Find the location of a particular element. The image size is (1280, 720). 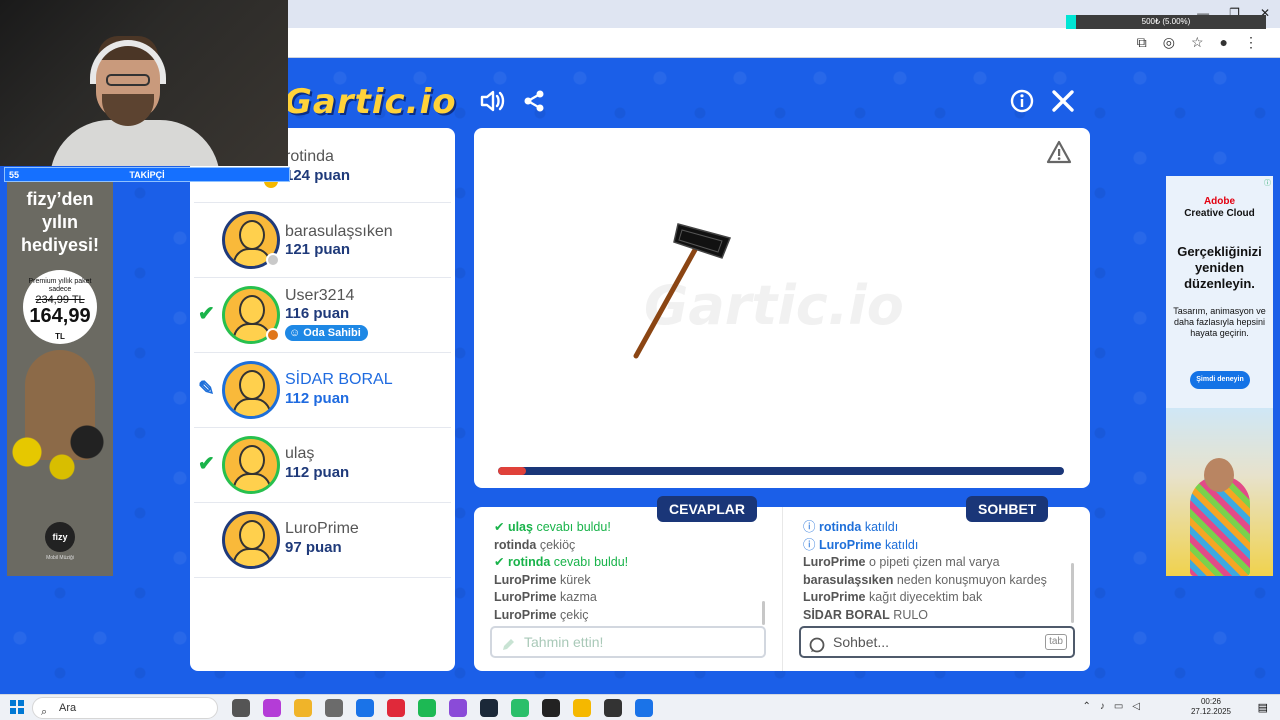

eye-off-icon: ◎ is located at coordinates (1169, 42).